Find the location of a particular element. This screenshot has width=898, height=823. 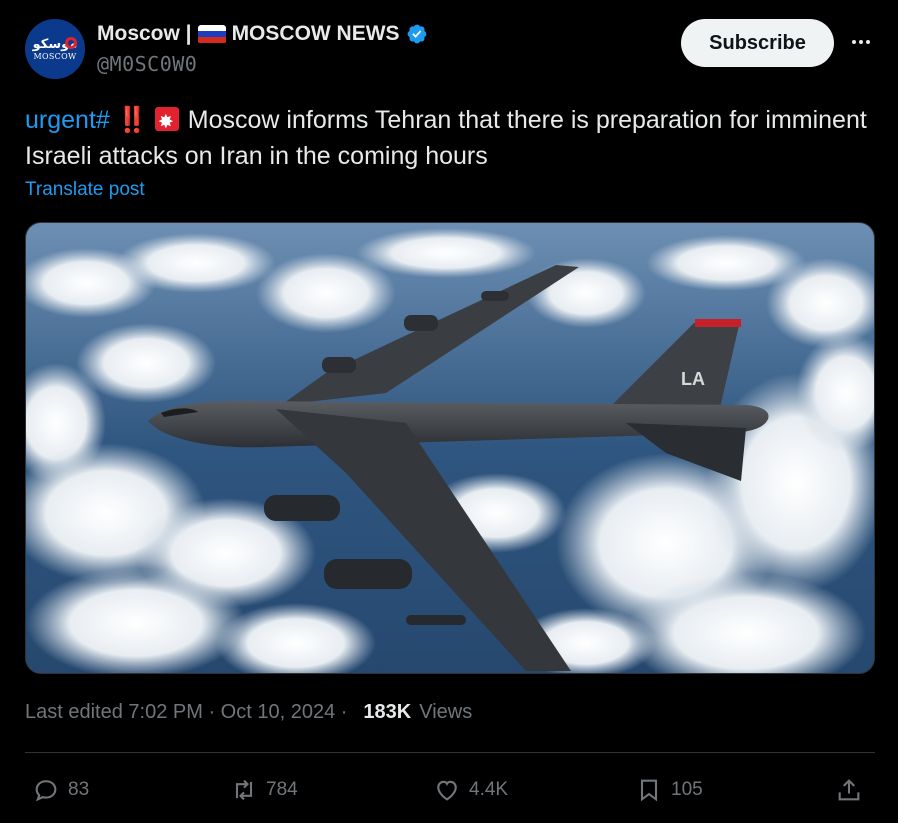

display-name: Moscow | is located at coordinates (144, 34).